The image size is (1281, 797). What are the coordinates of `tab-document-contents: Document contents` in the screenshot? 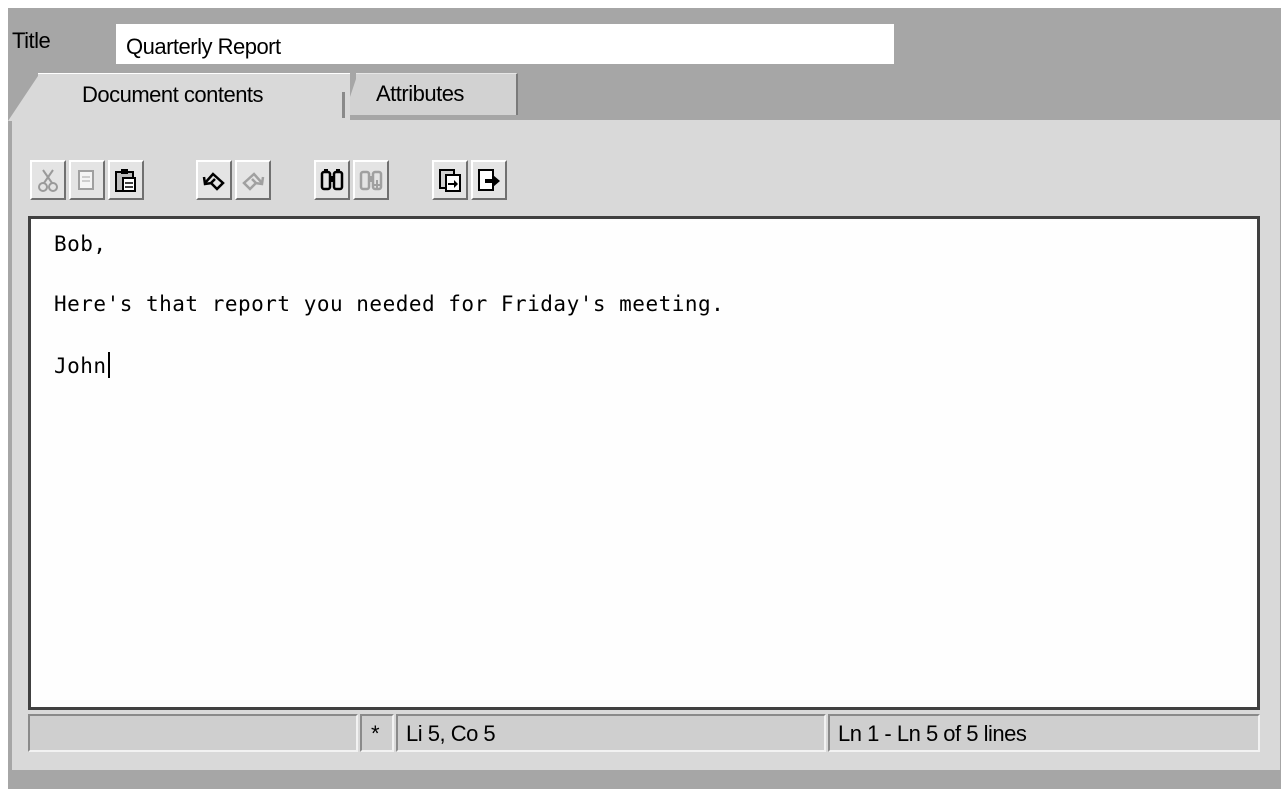 It's located at (194, 97).